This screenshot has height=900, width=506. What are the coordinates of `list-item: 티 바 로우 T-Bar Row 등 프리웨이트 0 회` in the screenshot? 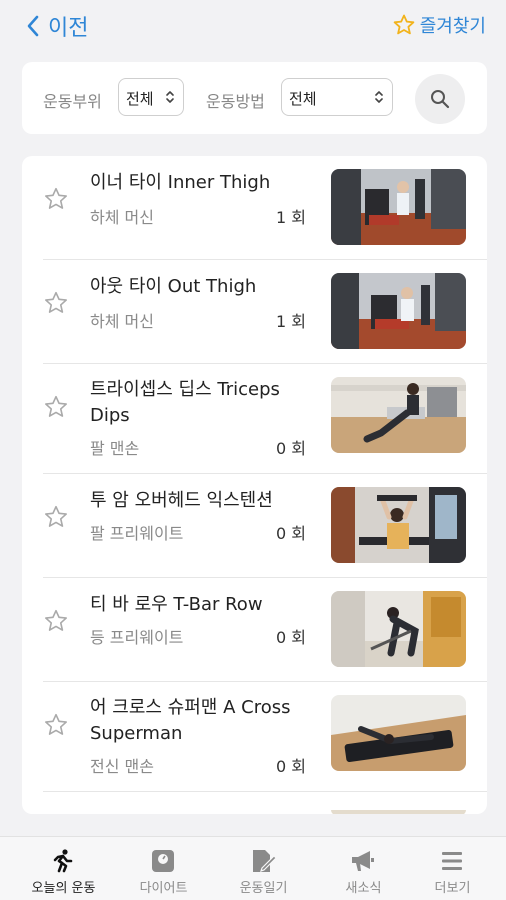 It's located at (265, 630).